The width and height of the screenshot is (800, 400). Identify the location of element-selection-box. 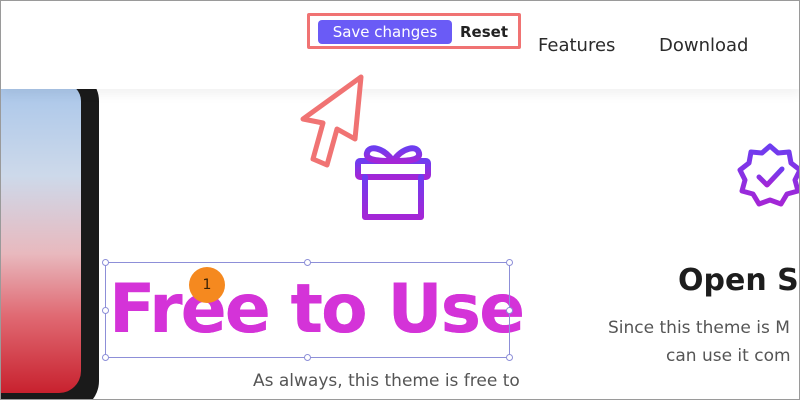
(307, 310).